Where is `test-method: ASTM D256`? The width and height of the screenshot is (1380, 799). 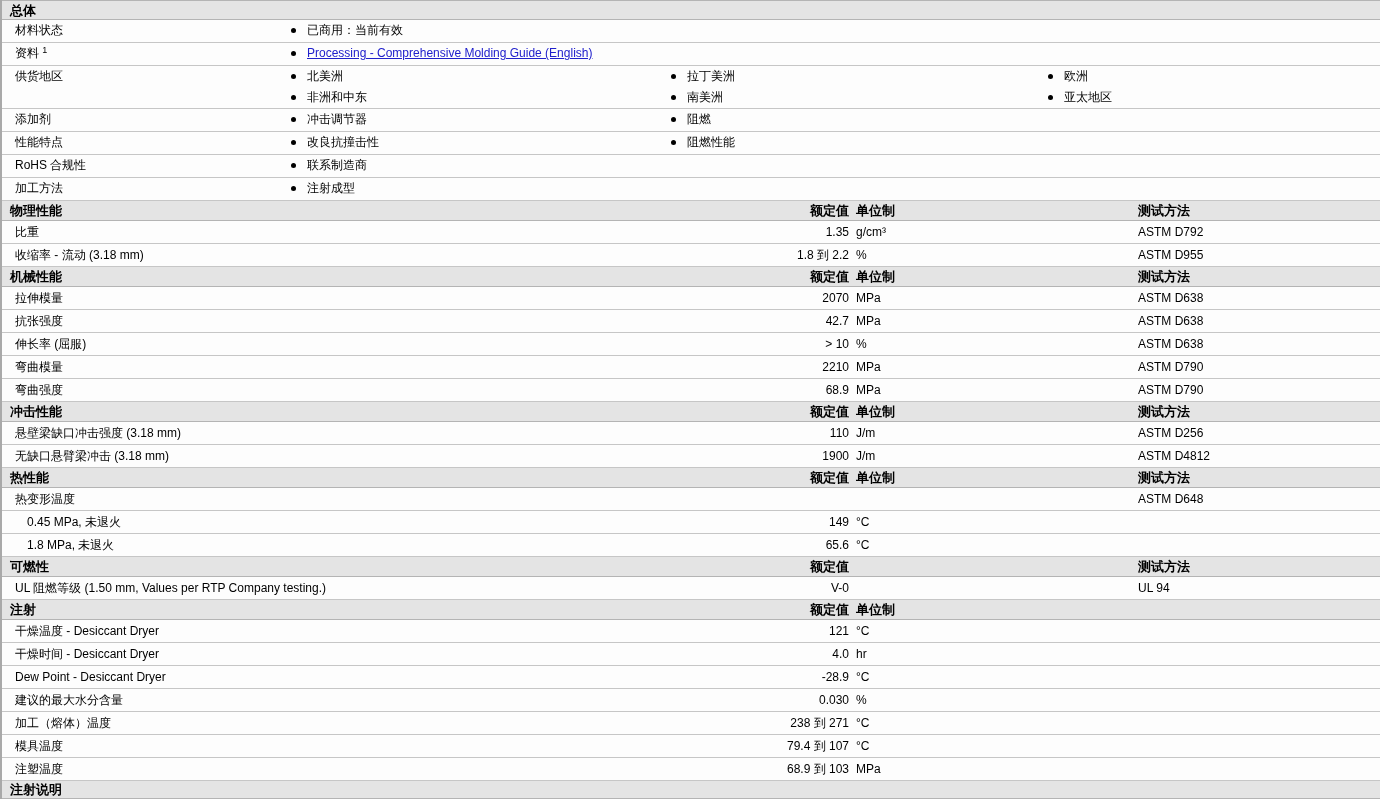 test-method: ASTM D256 is located at coordinates (1171, 433).